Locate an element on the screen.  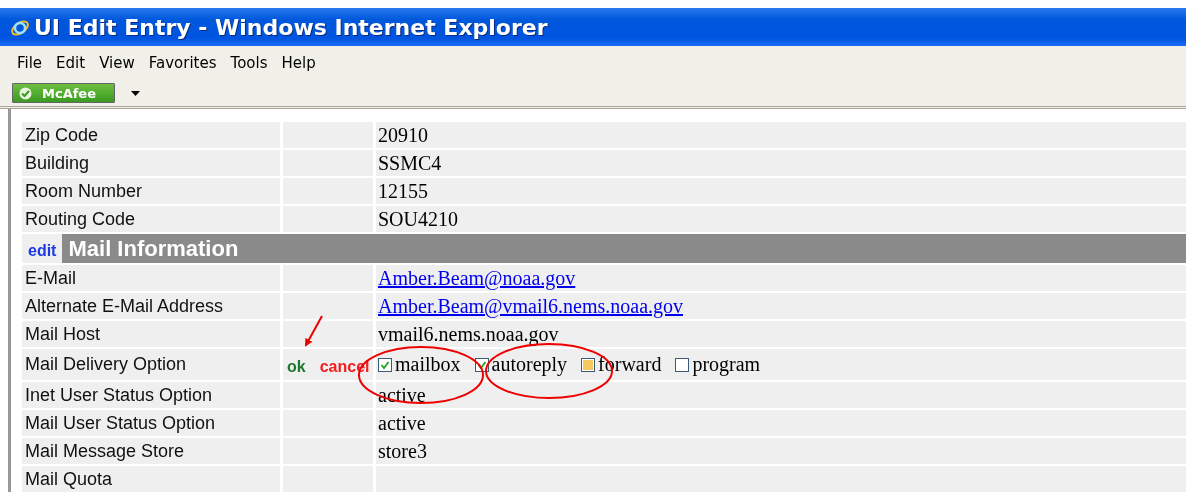
field-label: Mail Message Store is located at coordinates (151, 451).